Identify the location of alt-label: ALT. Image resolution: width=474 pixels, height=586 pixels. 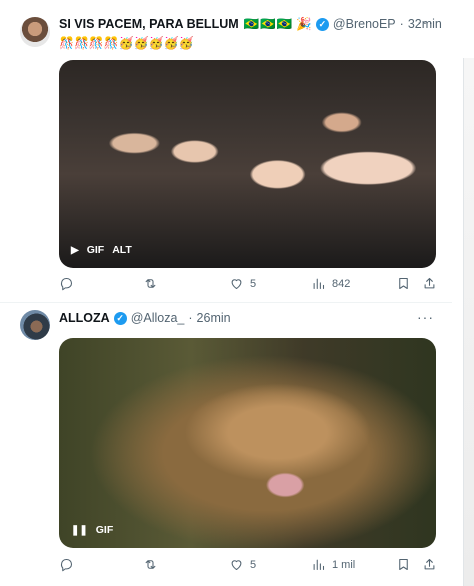
(122, 250).